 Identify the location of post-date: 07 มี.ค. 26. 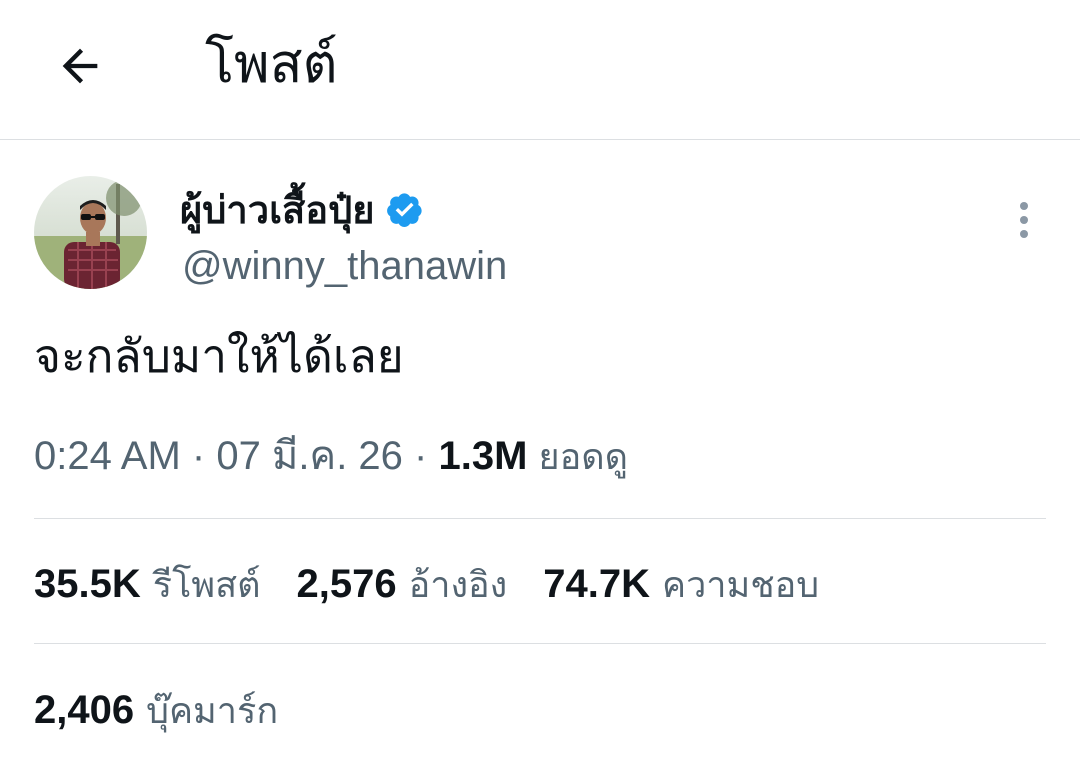
(309, 456).